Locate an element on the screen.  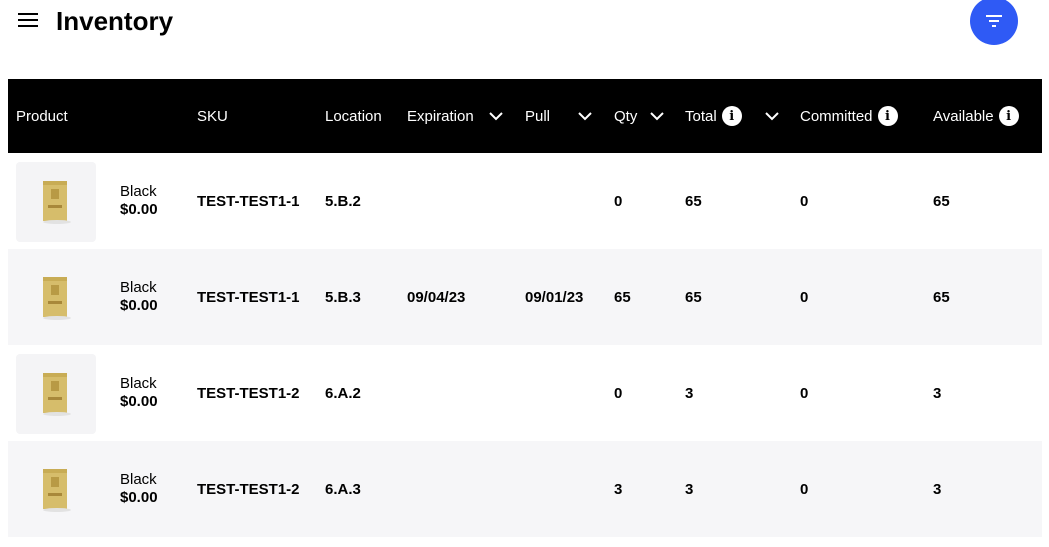
column-header-qty: Qty is located at coordinates (625, 116).